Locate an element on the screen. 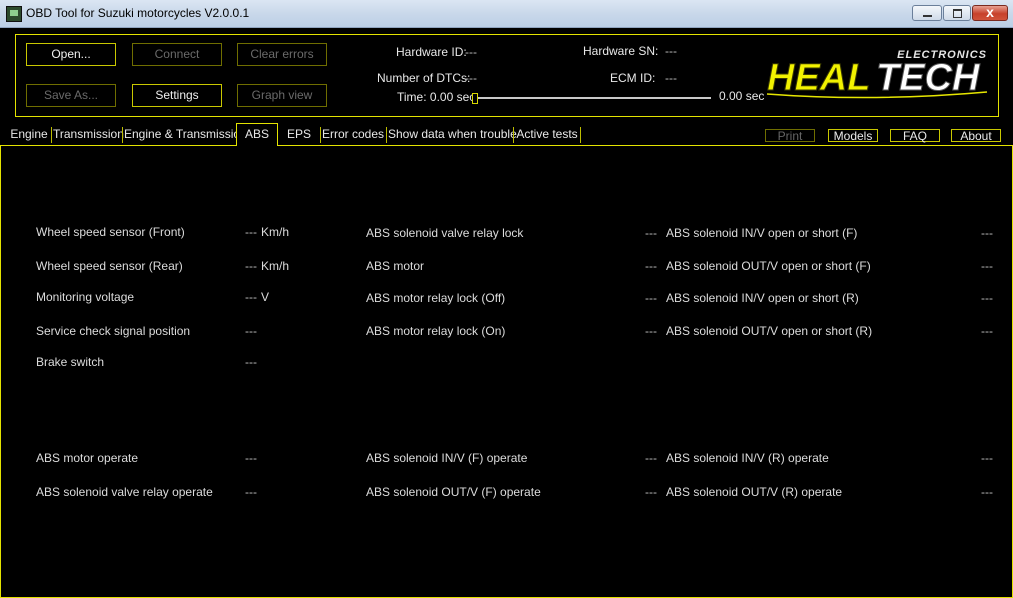 The width and height of the screenshot is (1013, 598). solenoid-valve-relay-lock-value: --- is located at coordinates (651, 233).